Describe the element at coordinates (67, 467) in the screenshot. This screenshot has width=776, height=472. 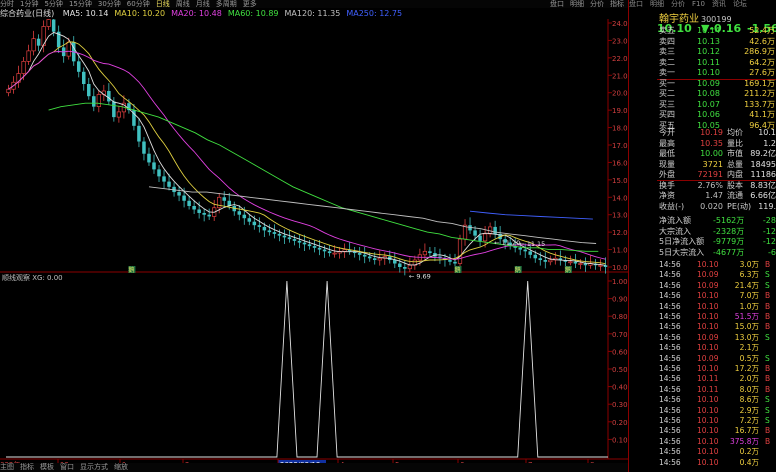
I see `bottom-tool: 窗口` at that location.